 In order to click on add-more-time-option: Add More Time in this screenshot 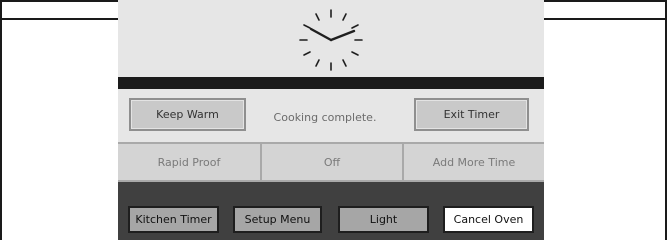, I will do `click(473, 162)`.